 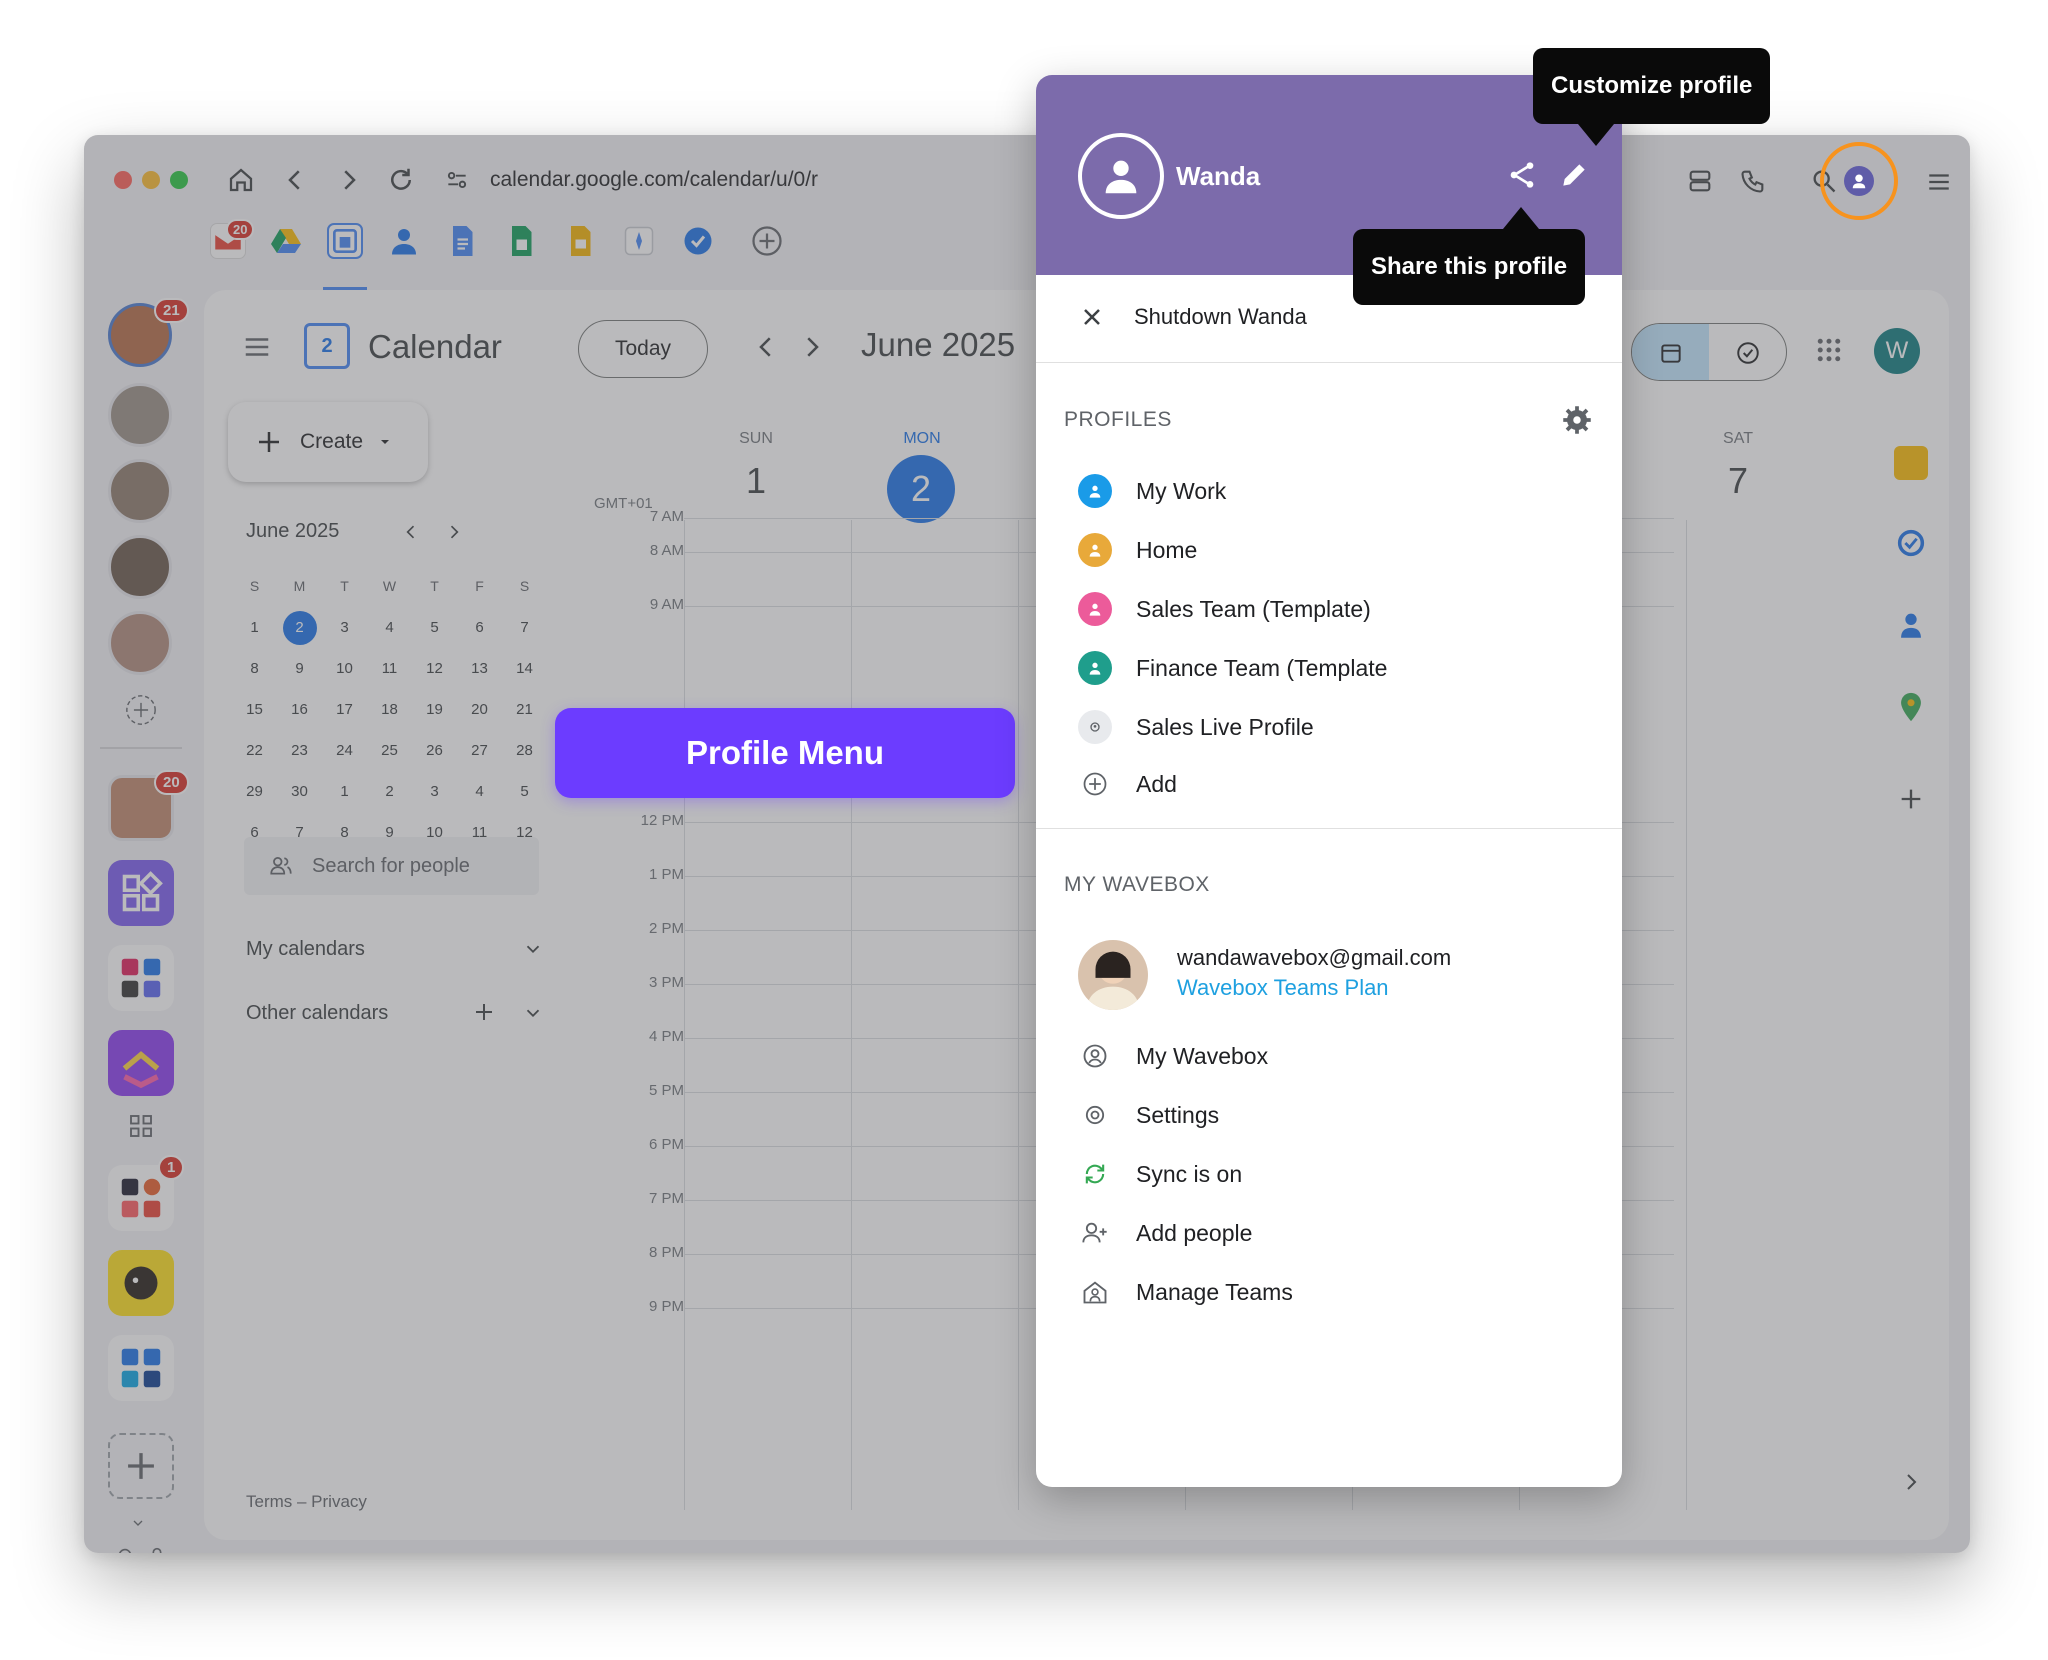 I want to click on profile-item-label: My Work, so click(x=1181, y=490).